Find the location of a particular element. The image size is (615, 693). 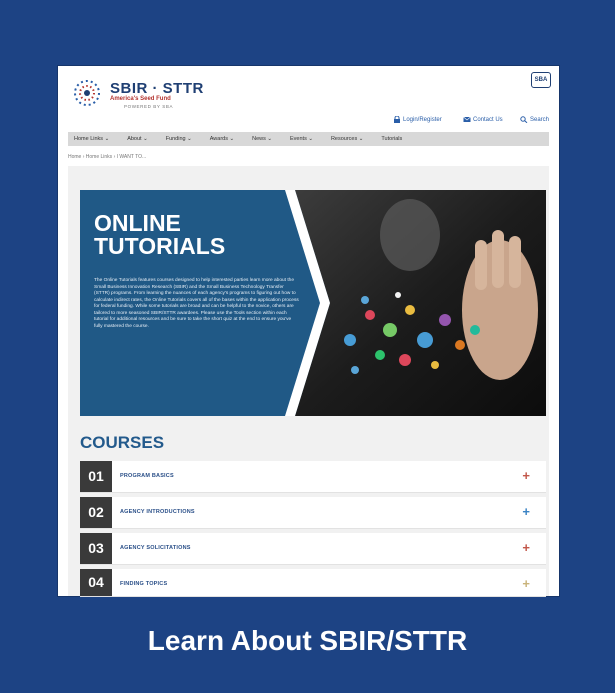

course-row-program-basics: 01 PROGRAM BASICS + is located at coordinates (313, 477).